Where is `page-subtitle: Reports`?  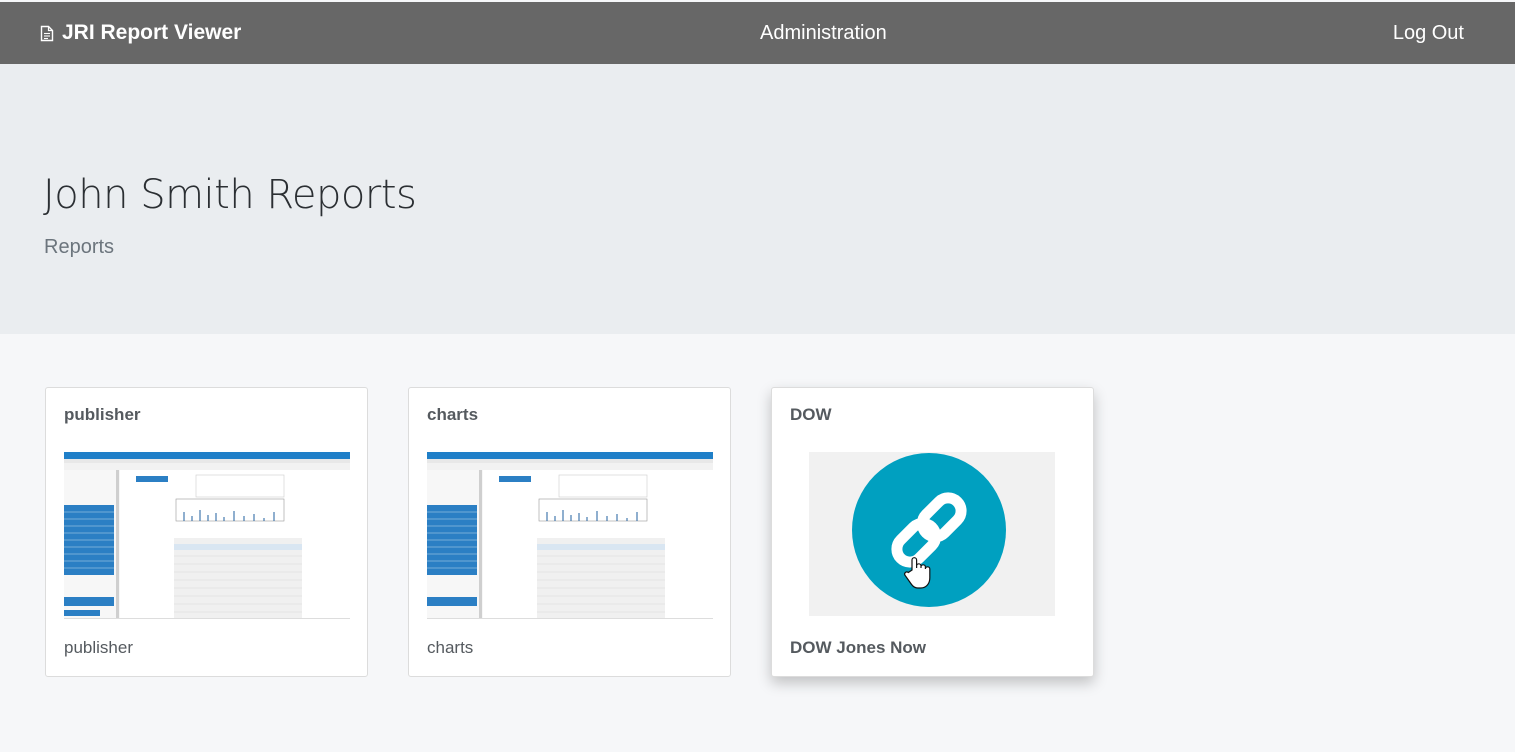 page-subtitle: Reports is located at coordinates (79, 247).